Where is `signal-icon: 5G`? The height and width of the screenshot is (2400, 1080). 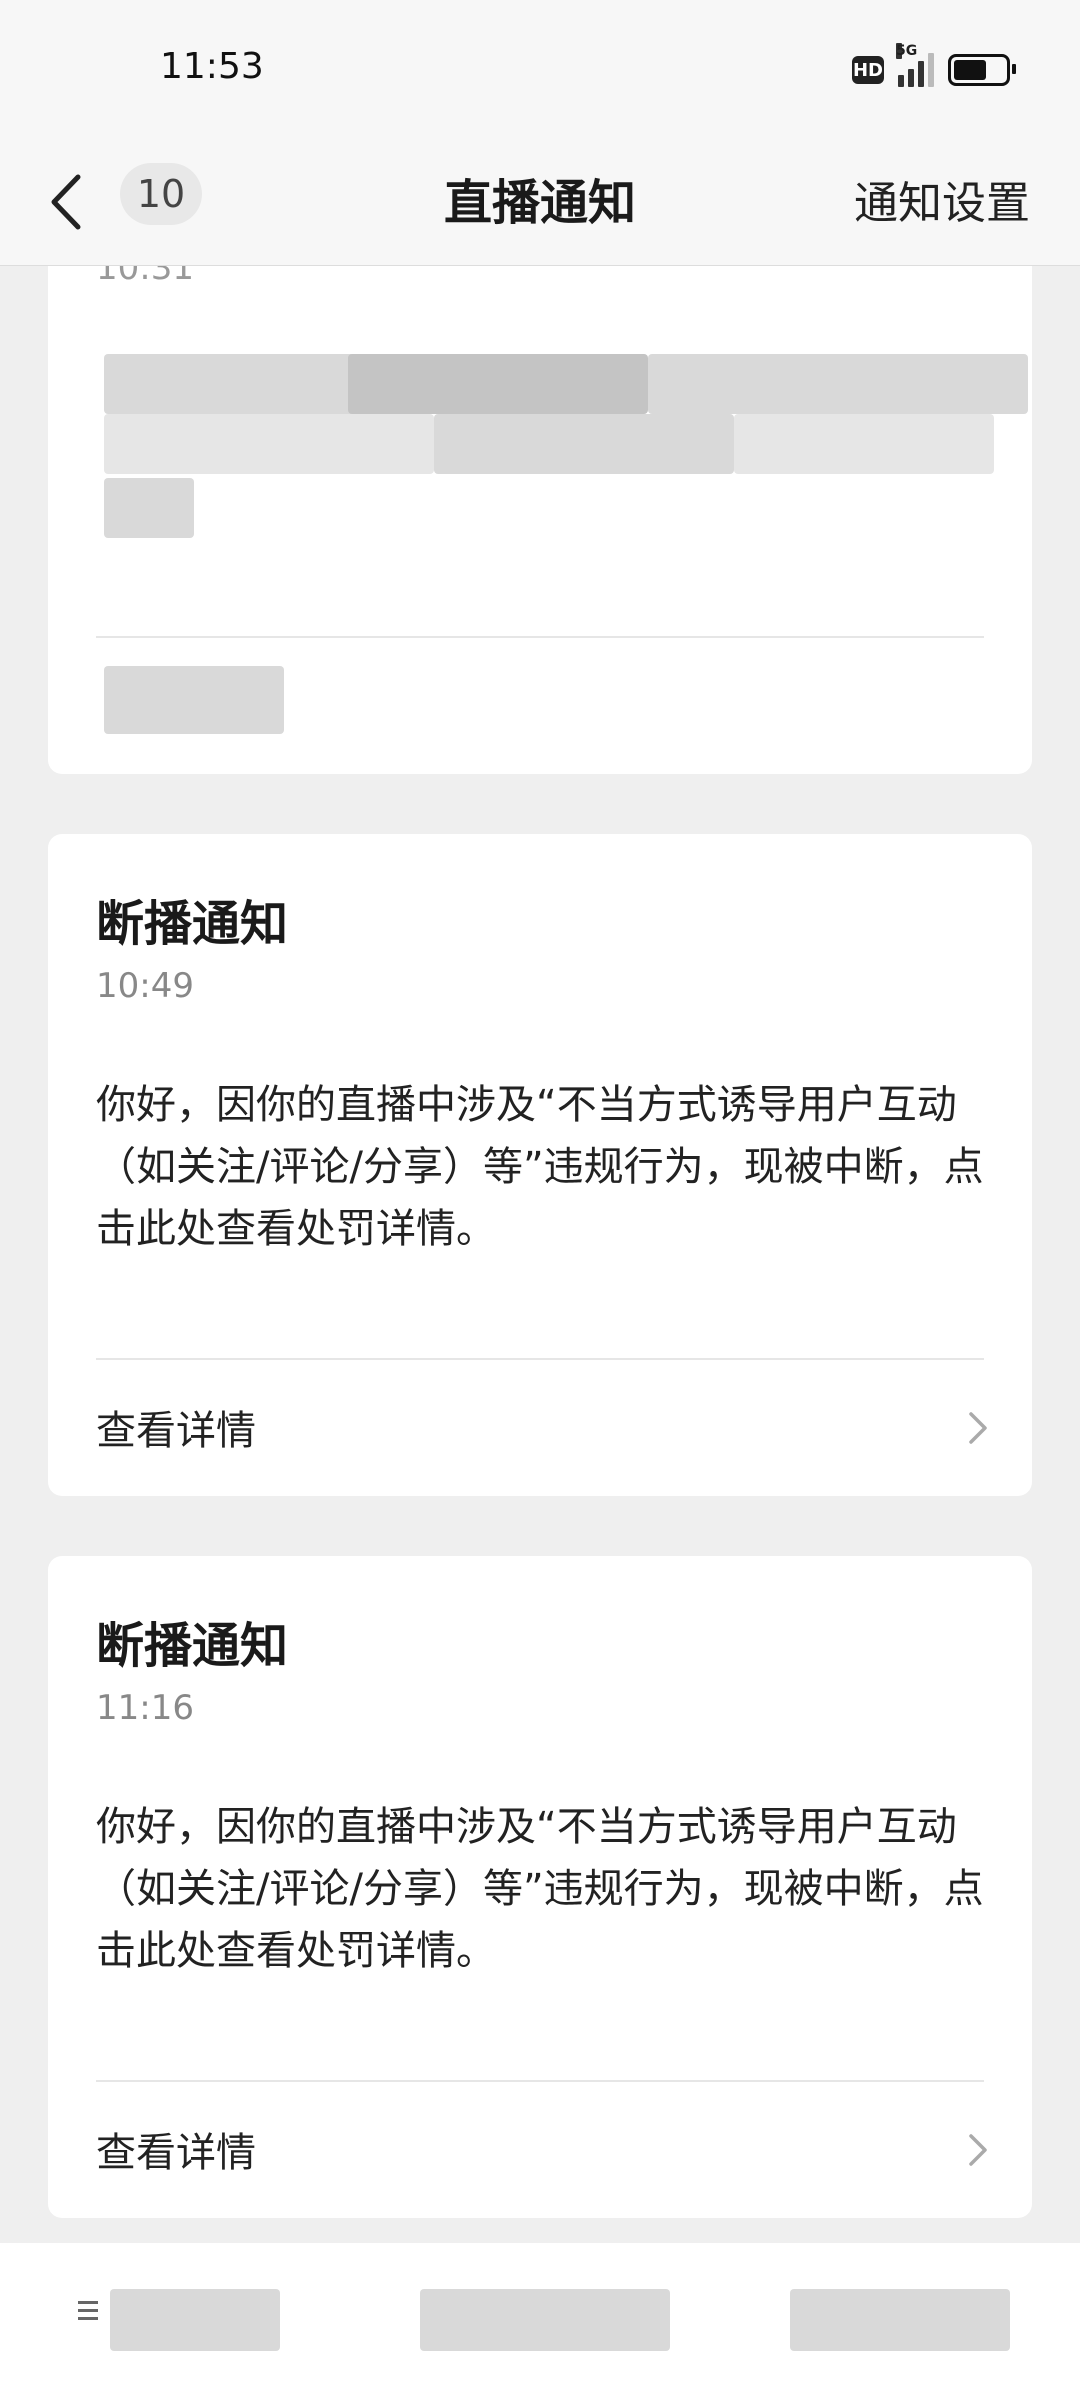
signal-icon: 5G is located at coordinates (915, 65).